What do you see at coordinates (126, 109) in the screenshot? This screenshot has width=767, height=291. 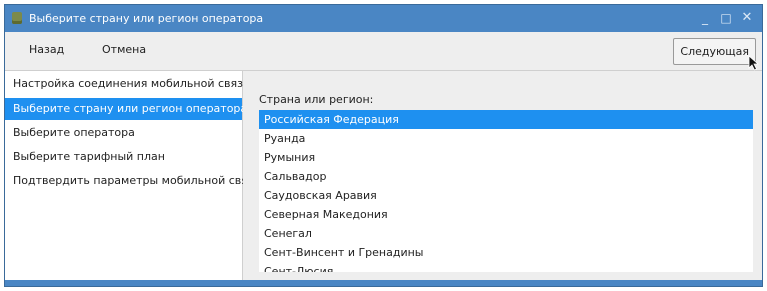 I see `step-item-active: Выберите страну или регион оператора` at bounding box center [126, 109].